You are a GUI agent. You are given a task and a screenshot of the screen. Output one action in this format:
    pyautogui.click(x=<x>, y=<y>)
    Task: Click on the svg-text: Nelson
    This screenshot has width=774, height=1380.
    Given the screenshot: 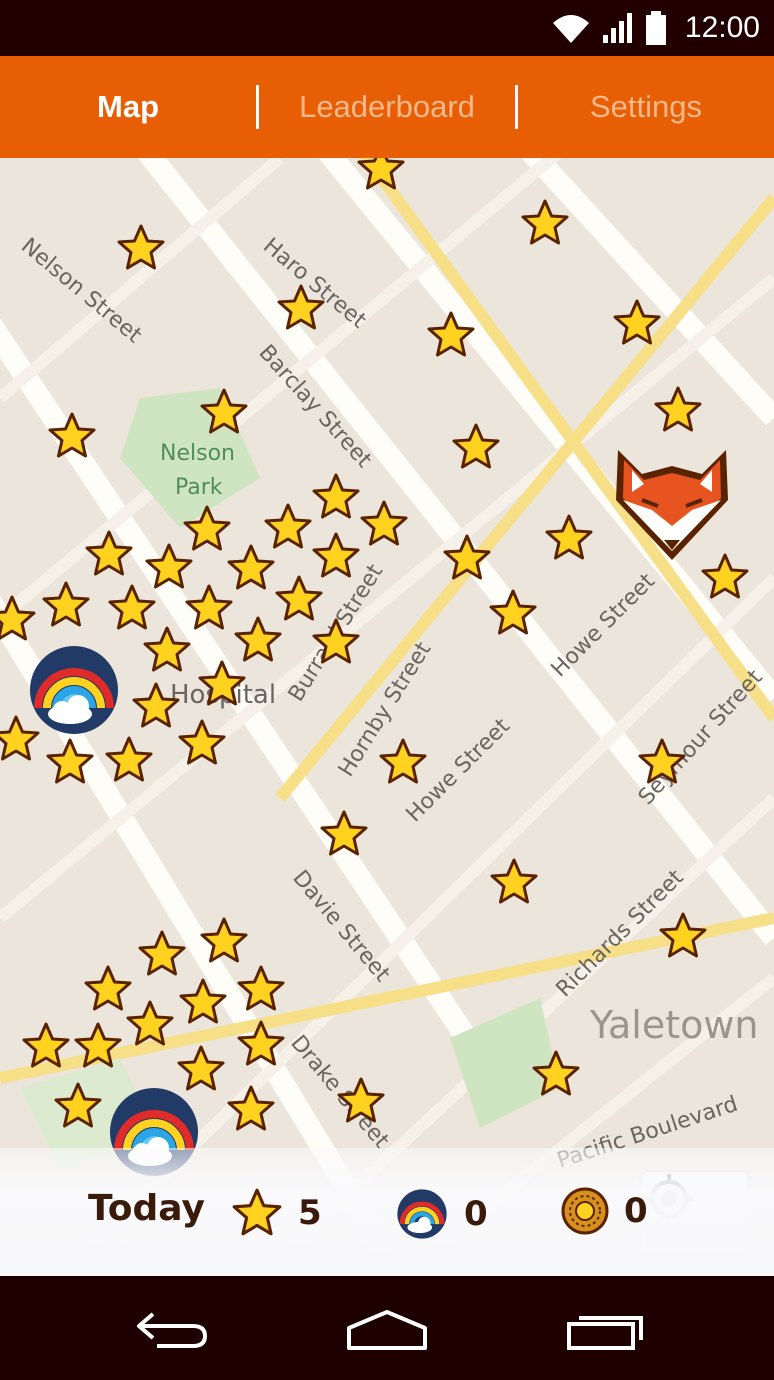 What is the action you would take?
    pyautogui.click(x=197, y=453)
    